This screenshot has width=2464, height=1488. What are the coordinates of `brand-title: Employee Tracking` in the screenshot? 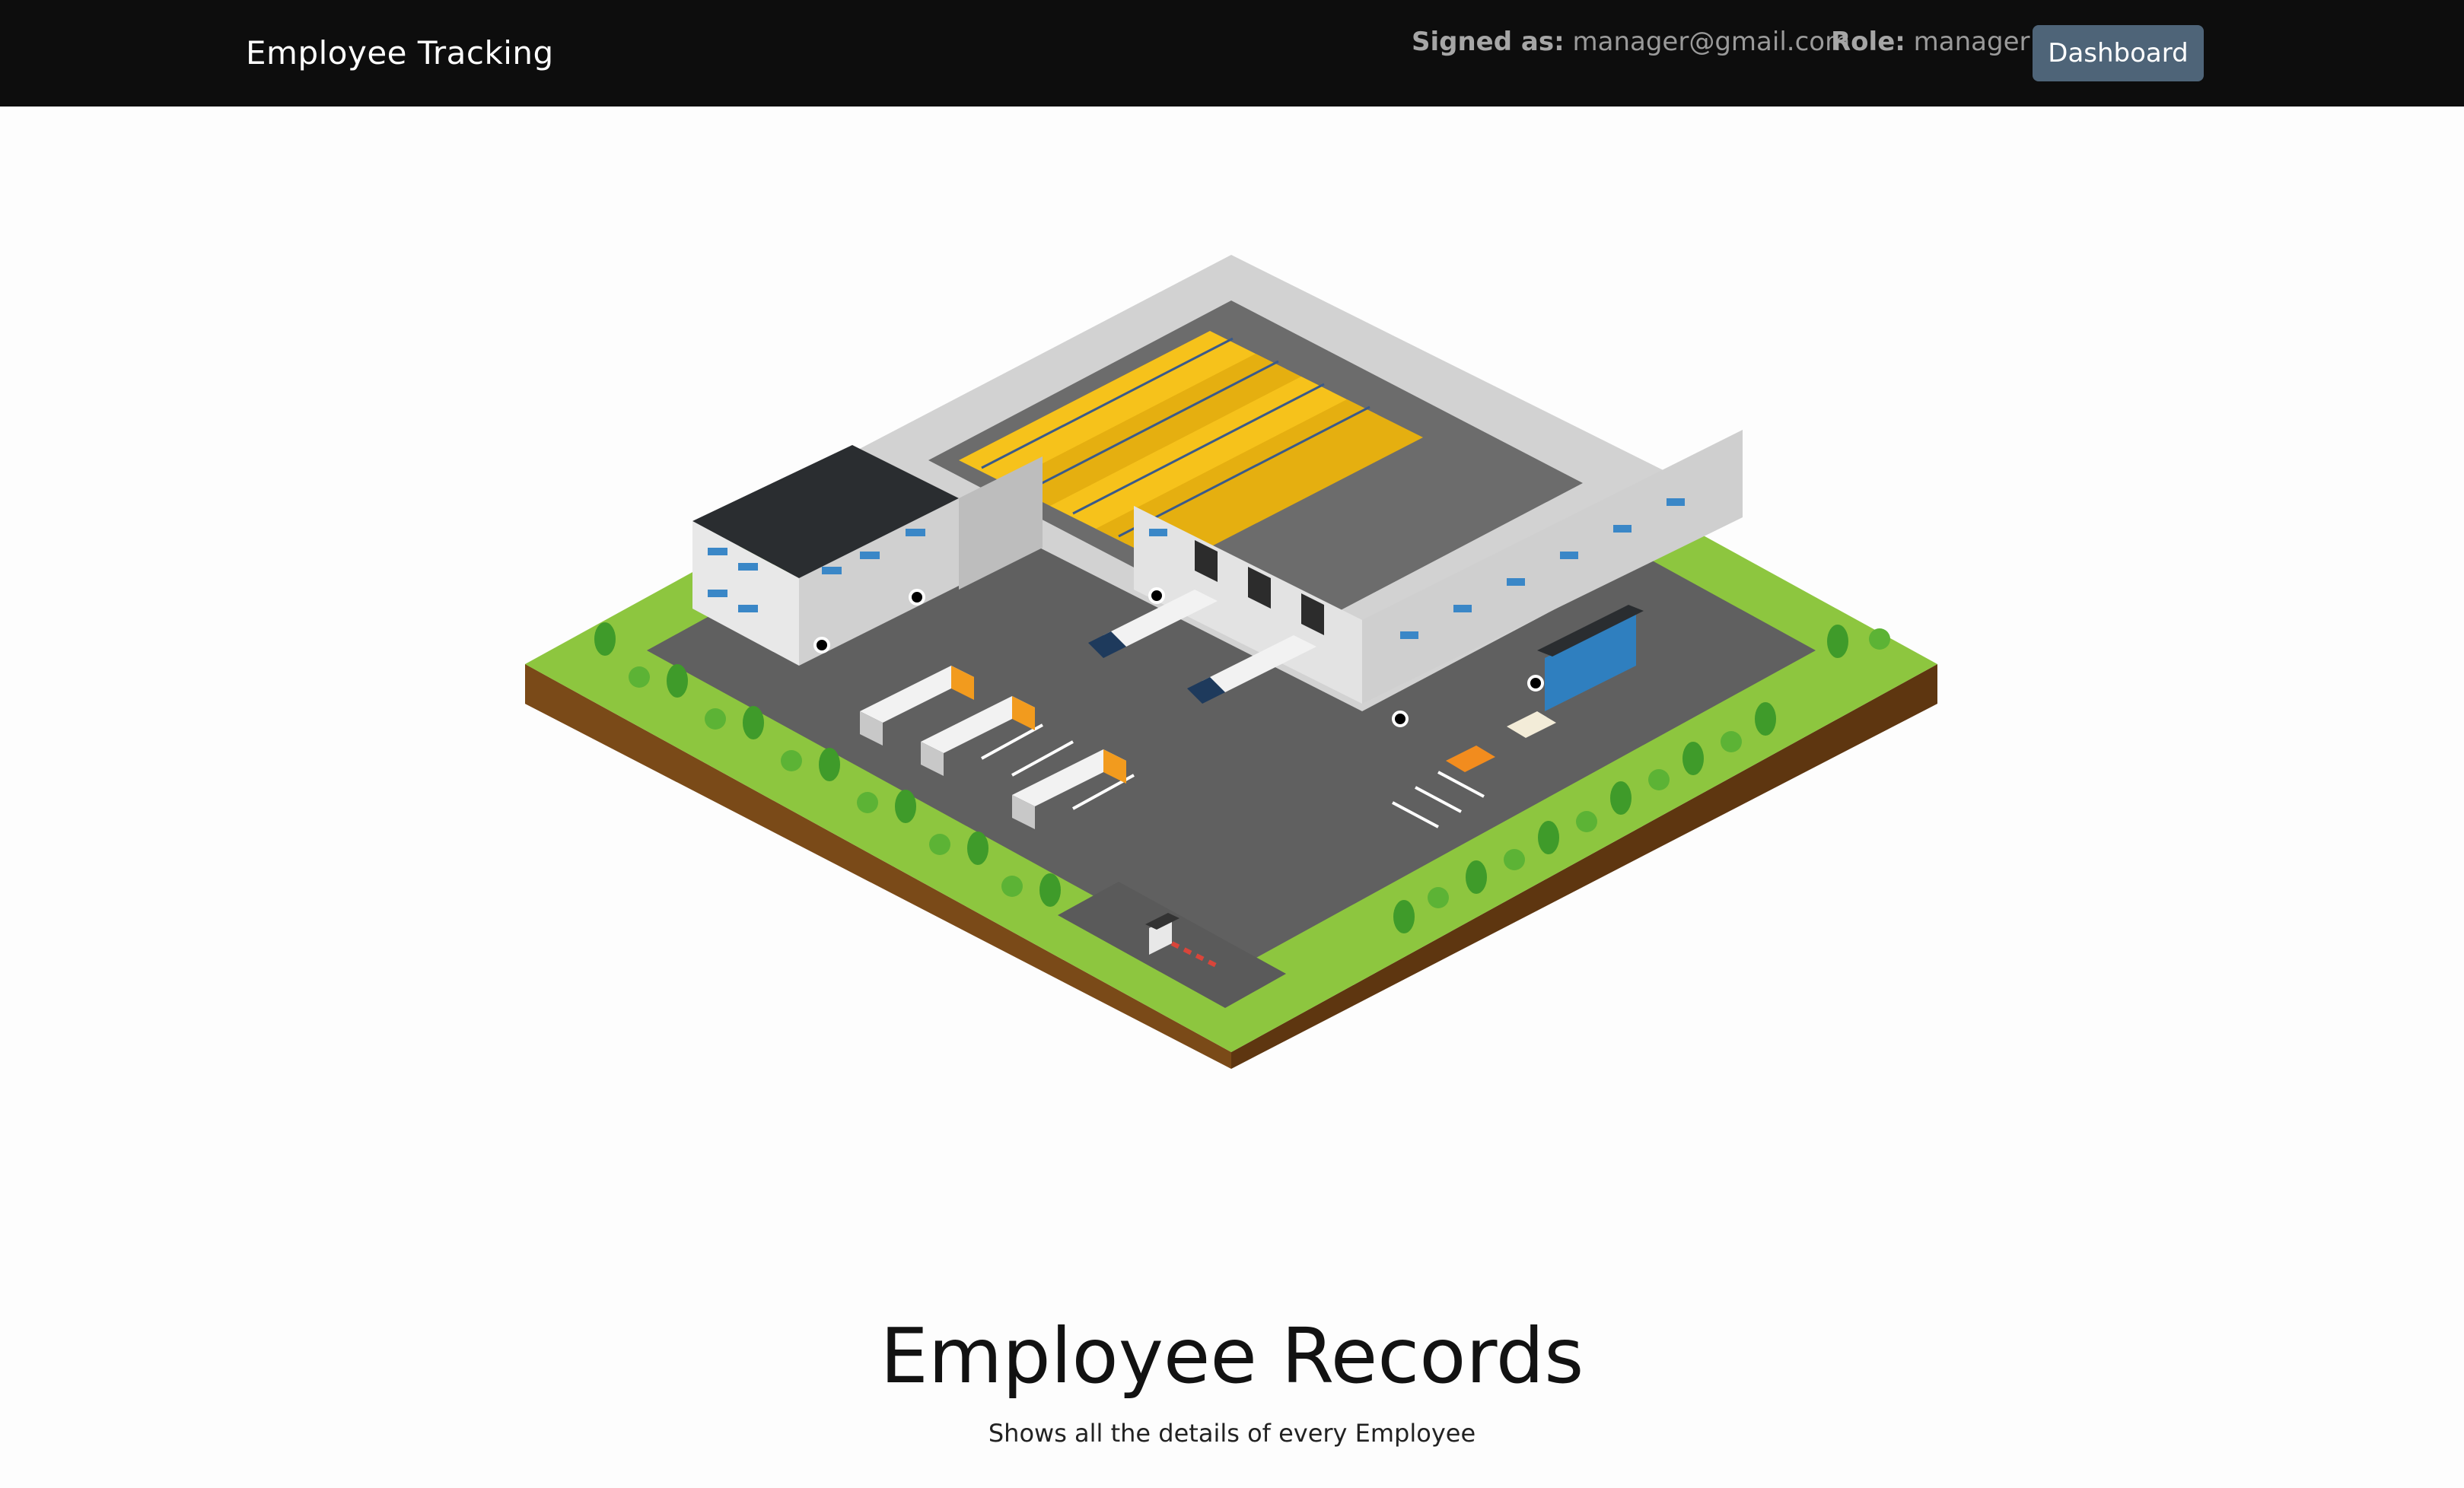 It's located at (400, 53).